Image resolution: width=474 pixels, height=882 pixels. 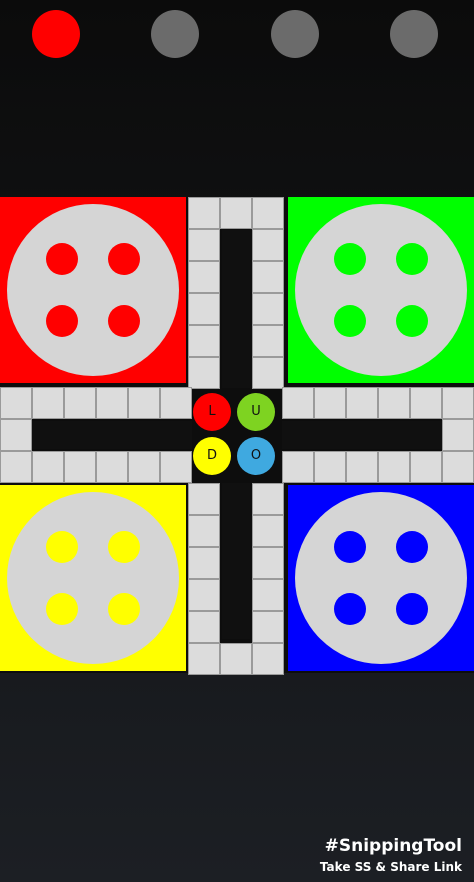 What do you see at coordinates (212, 456) in the screenshot?
I see `center-letter-d: D` at bounding box center [212, 456].